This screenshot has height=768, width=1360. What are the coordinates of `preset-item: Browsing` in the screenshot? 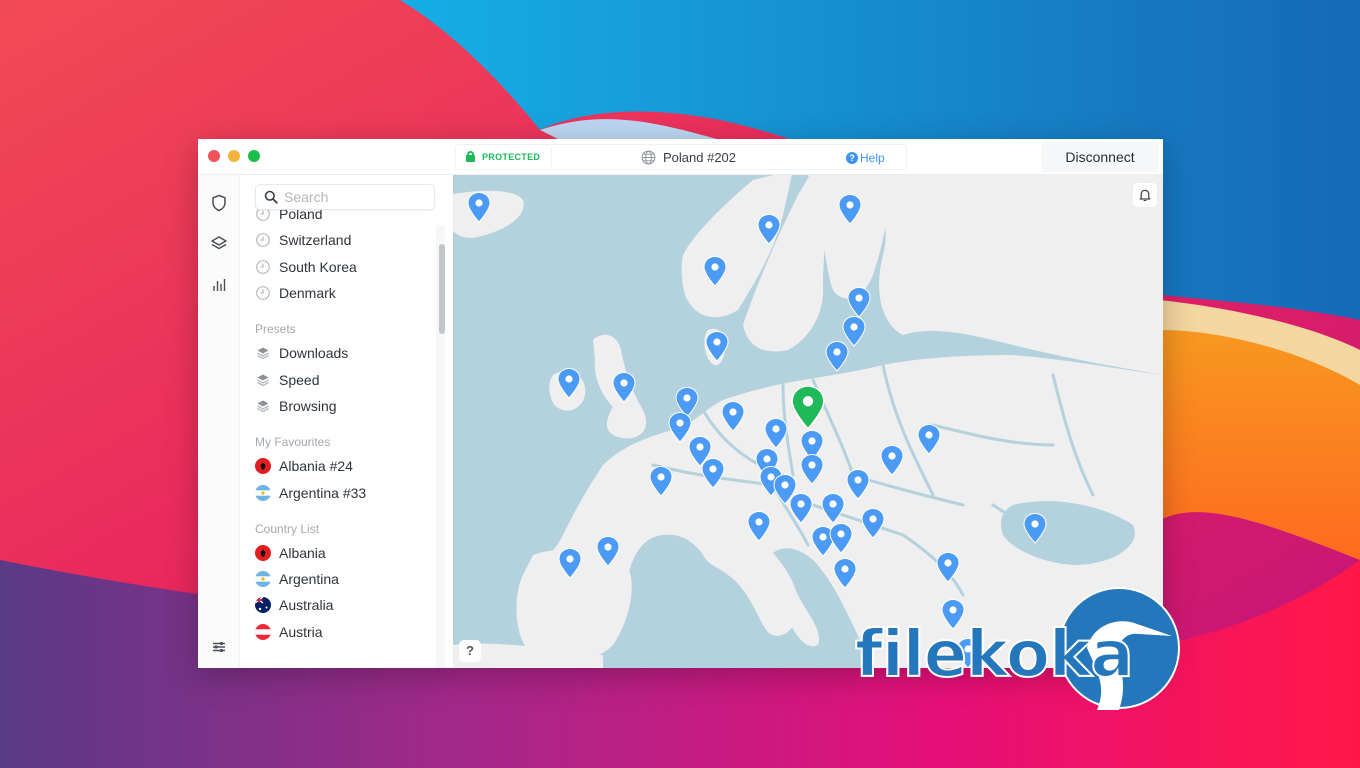 It's located at (345, 406).